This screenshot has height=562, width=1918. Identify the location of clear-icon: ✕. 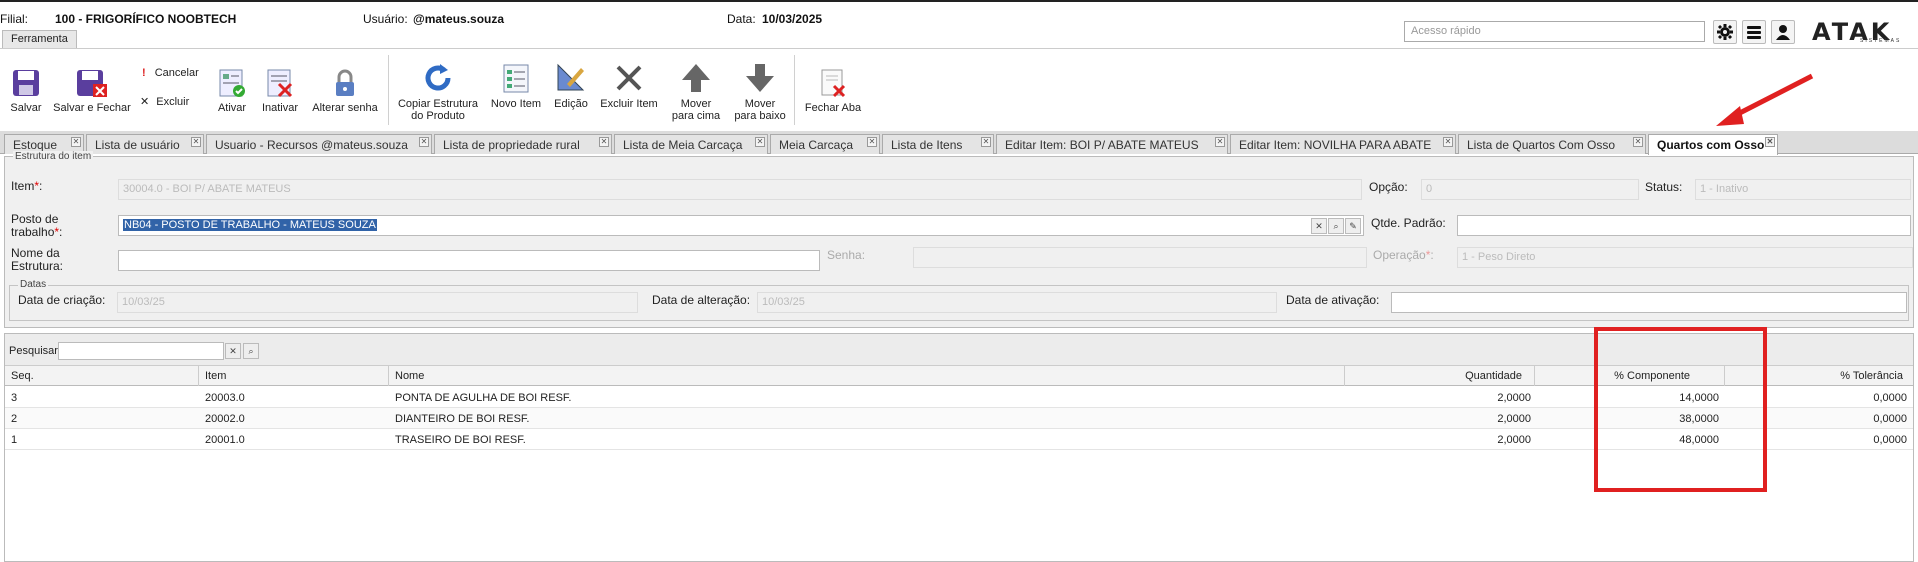
(1319, 226).